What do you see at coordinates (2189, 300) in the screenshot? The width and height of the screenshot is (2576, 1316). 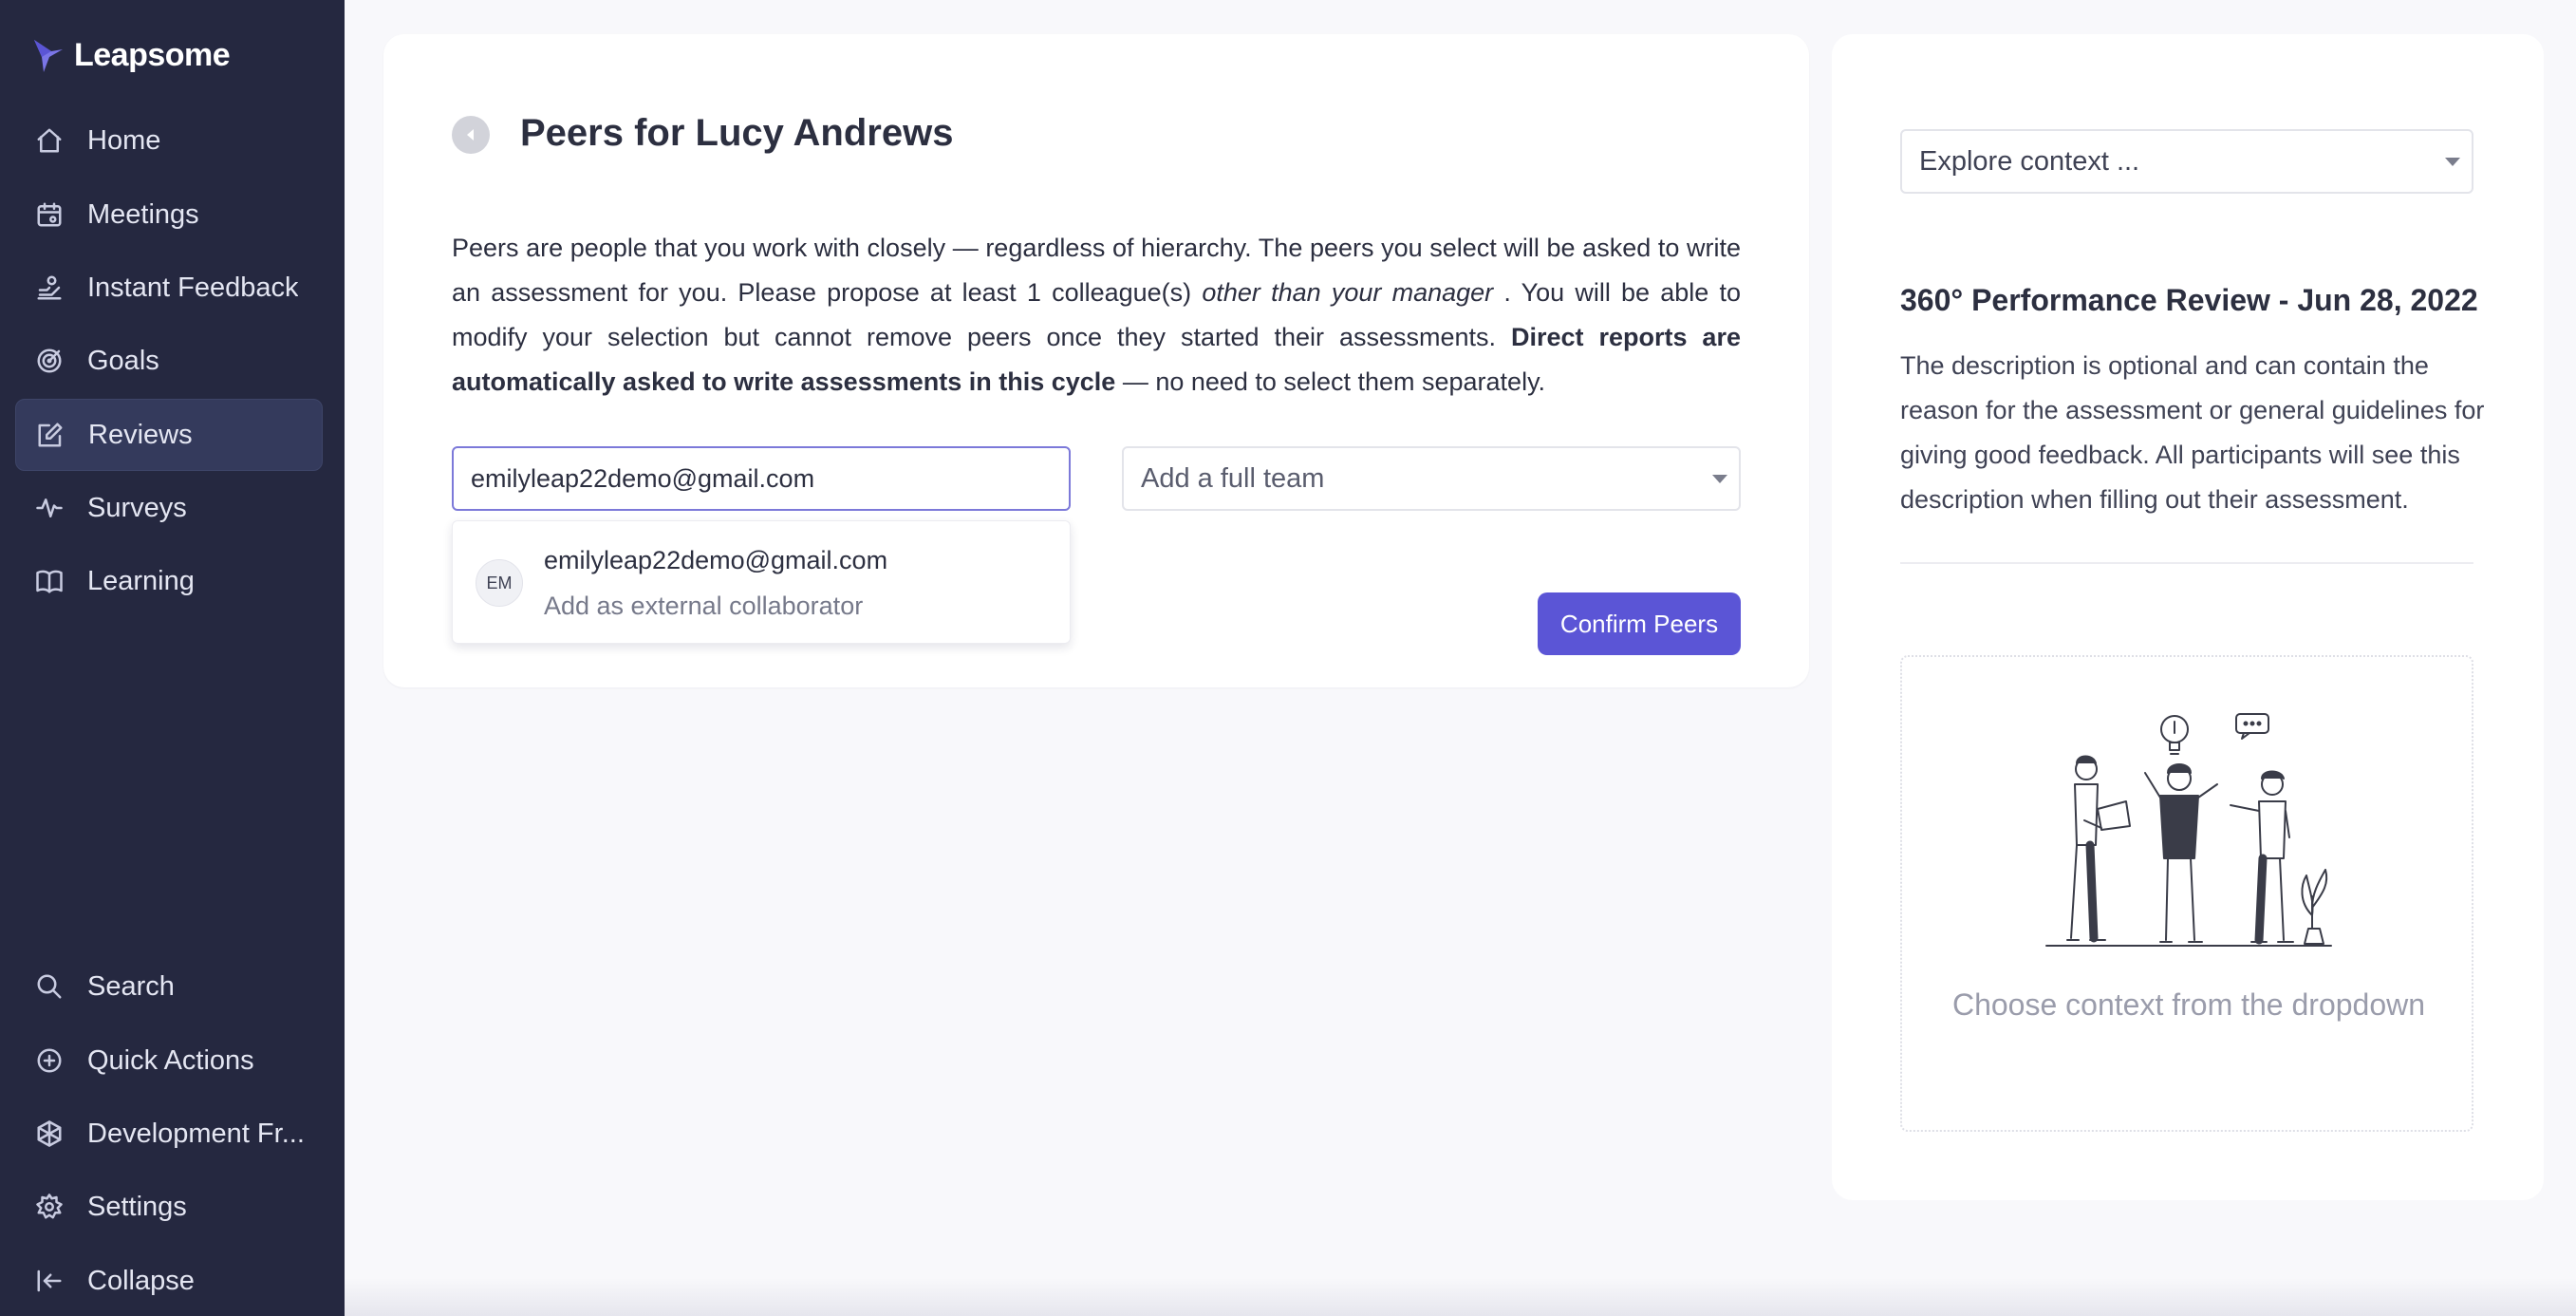 I see `review-title: 360° Performance Review - Jun 28, 2022` at bounding box center [2189, 300].